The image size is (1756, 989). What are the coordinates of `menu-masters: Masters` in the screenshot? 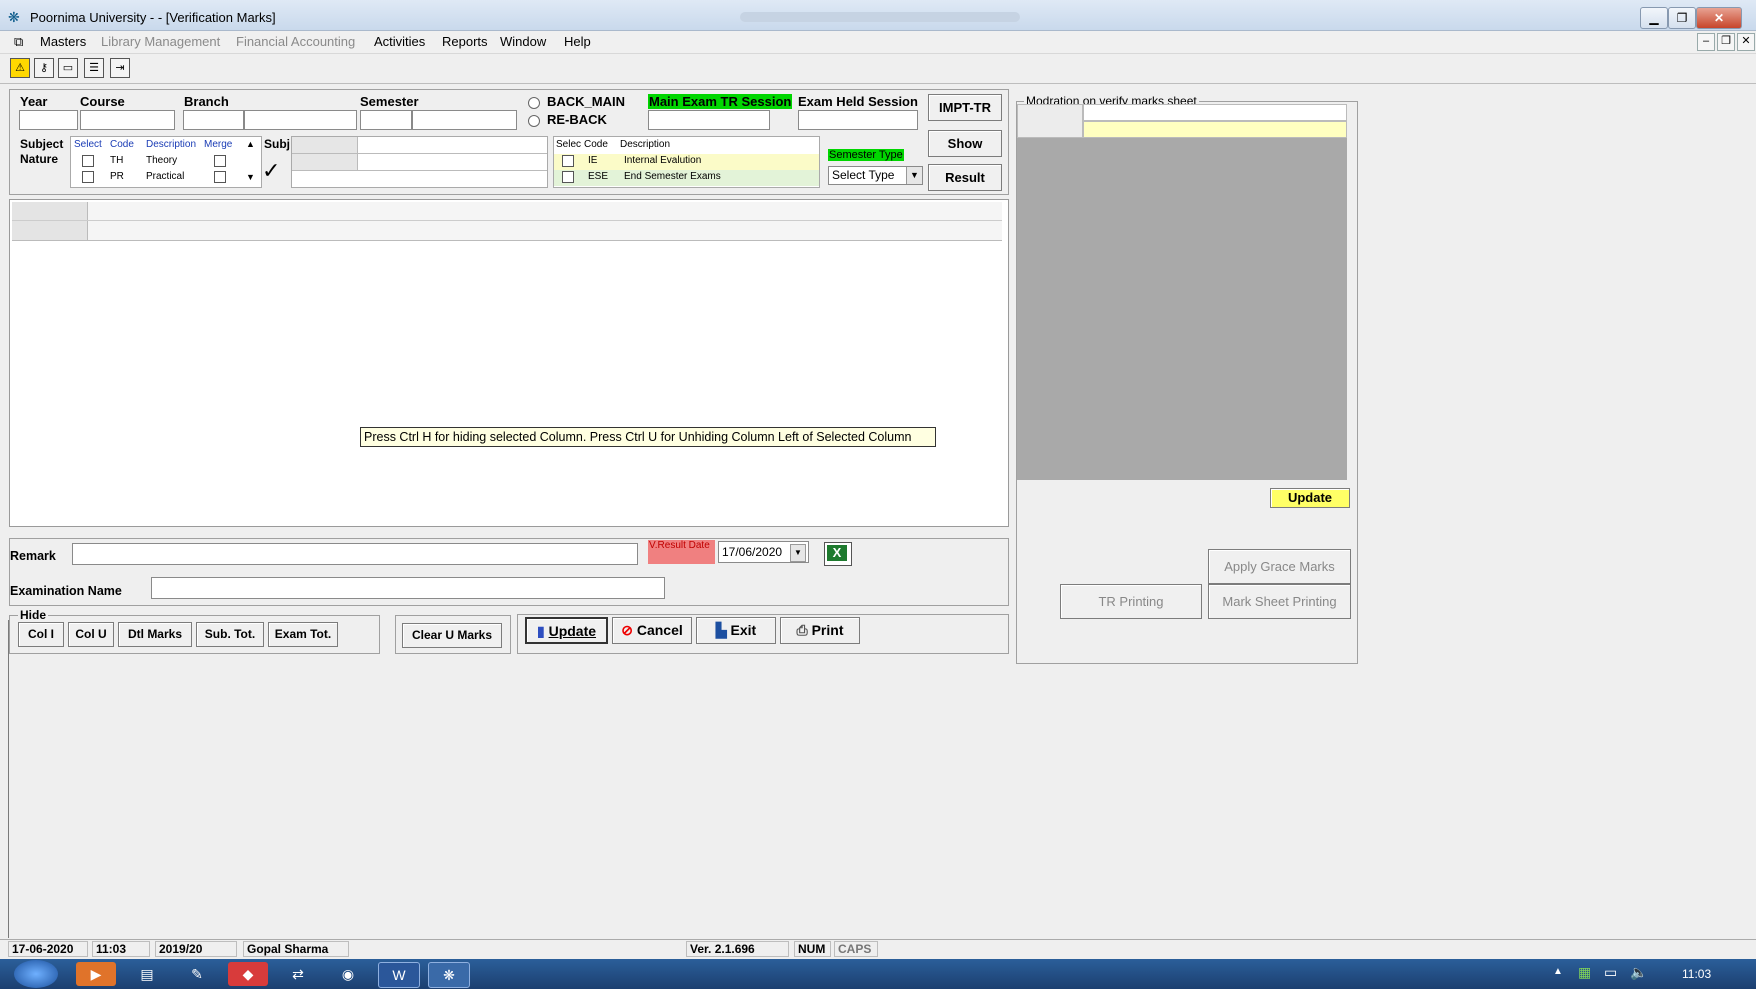 It's located at (63, 41).